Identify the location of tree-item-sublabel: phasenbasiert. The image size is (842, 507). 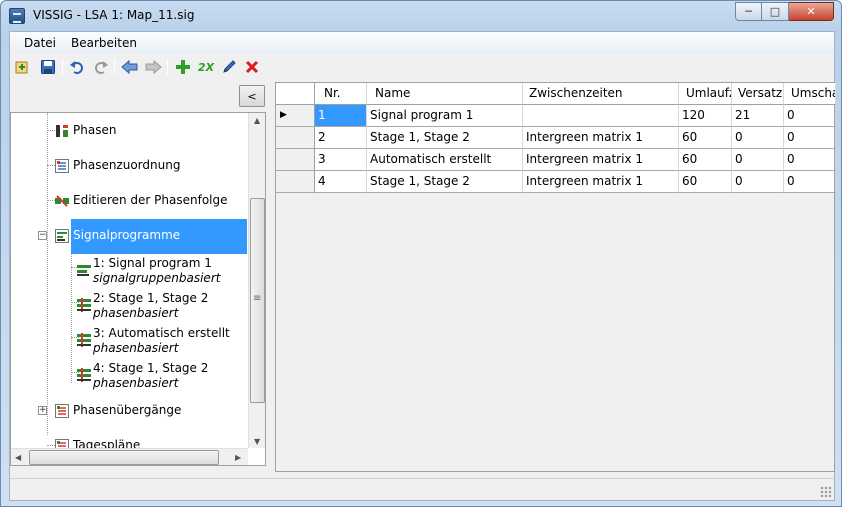
(136, 383).